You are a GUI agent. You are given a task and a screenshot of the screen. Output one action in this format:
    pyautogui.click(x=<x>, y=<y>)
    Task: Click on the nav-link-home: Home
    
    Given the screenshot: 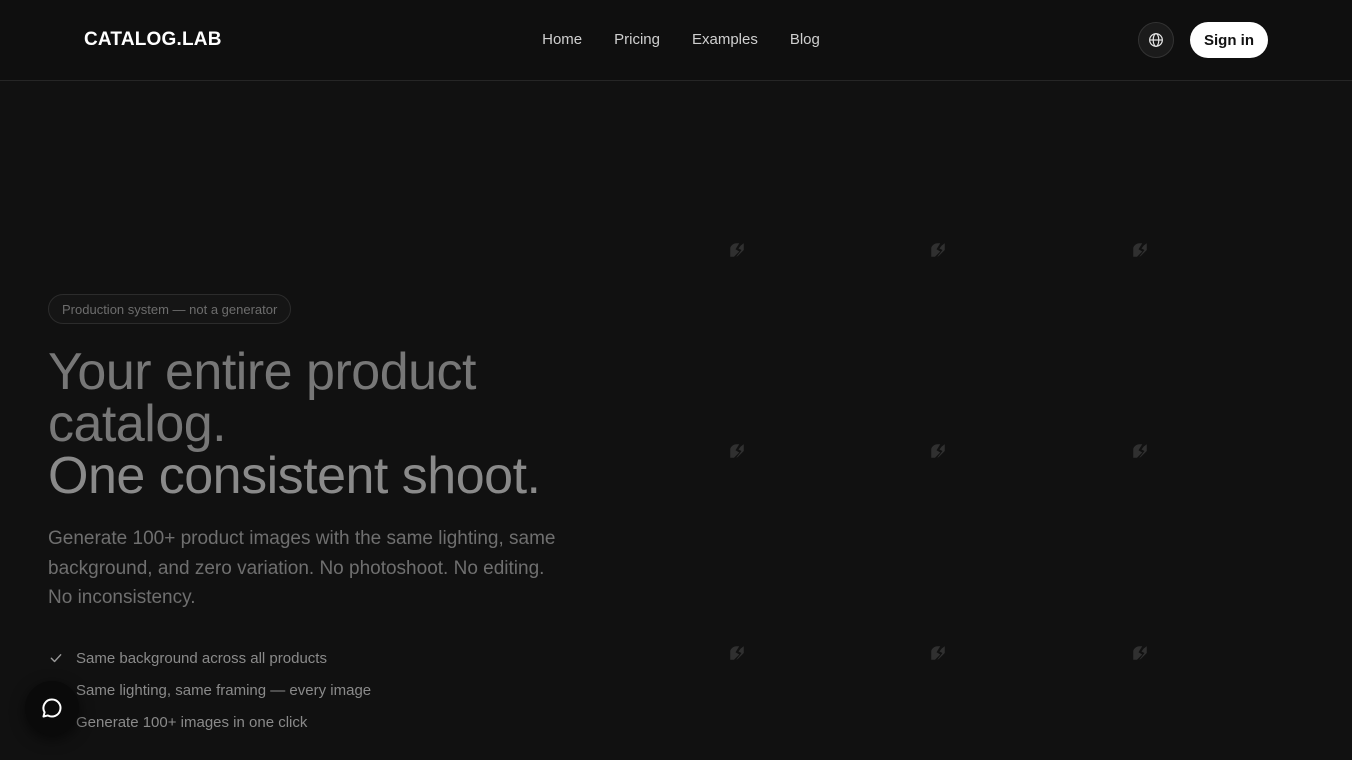 What is the action you would take?
    pyautogui.click(x=562, y=40)
    